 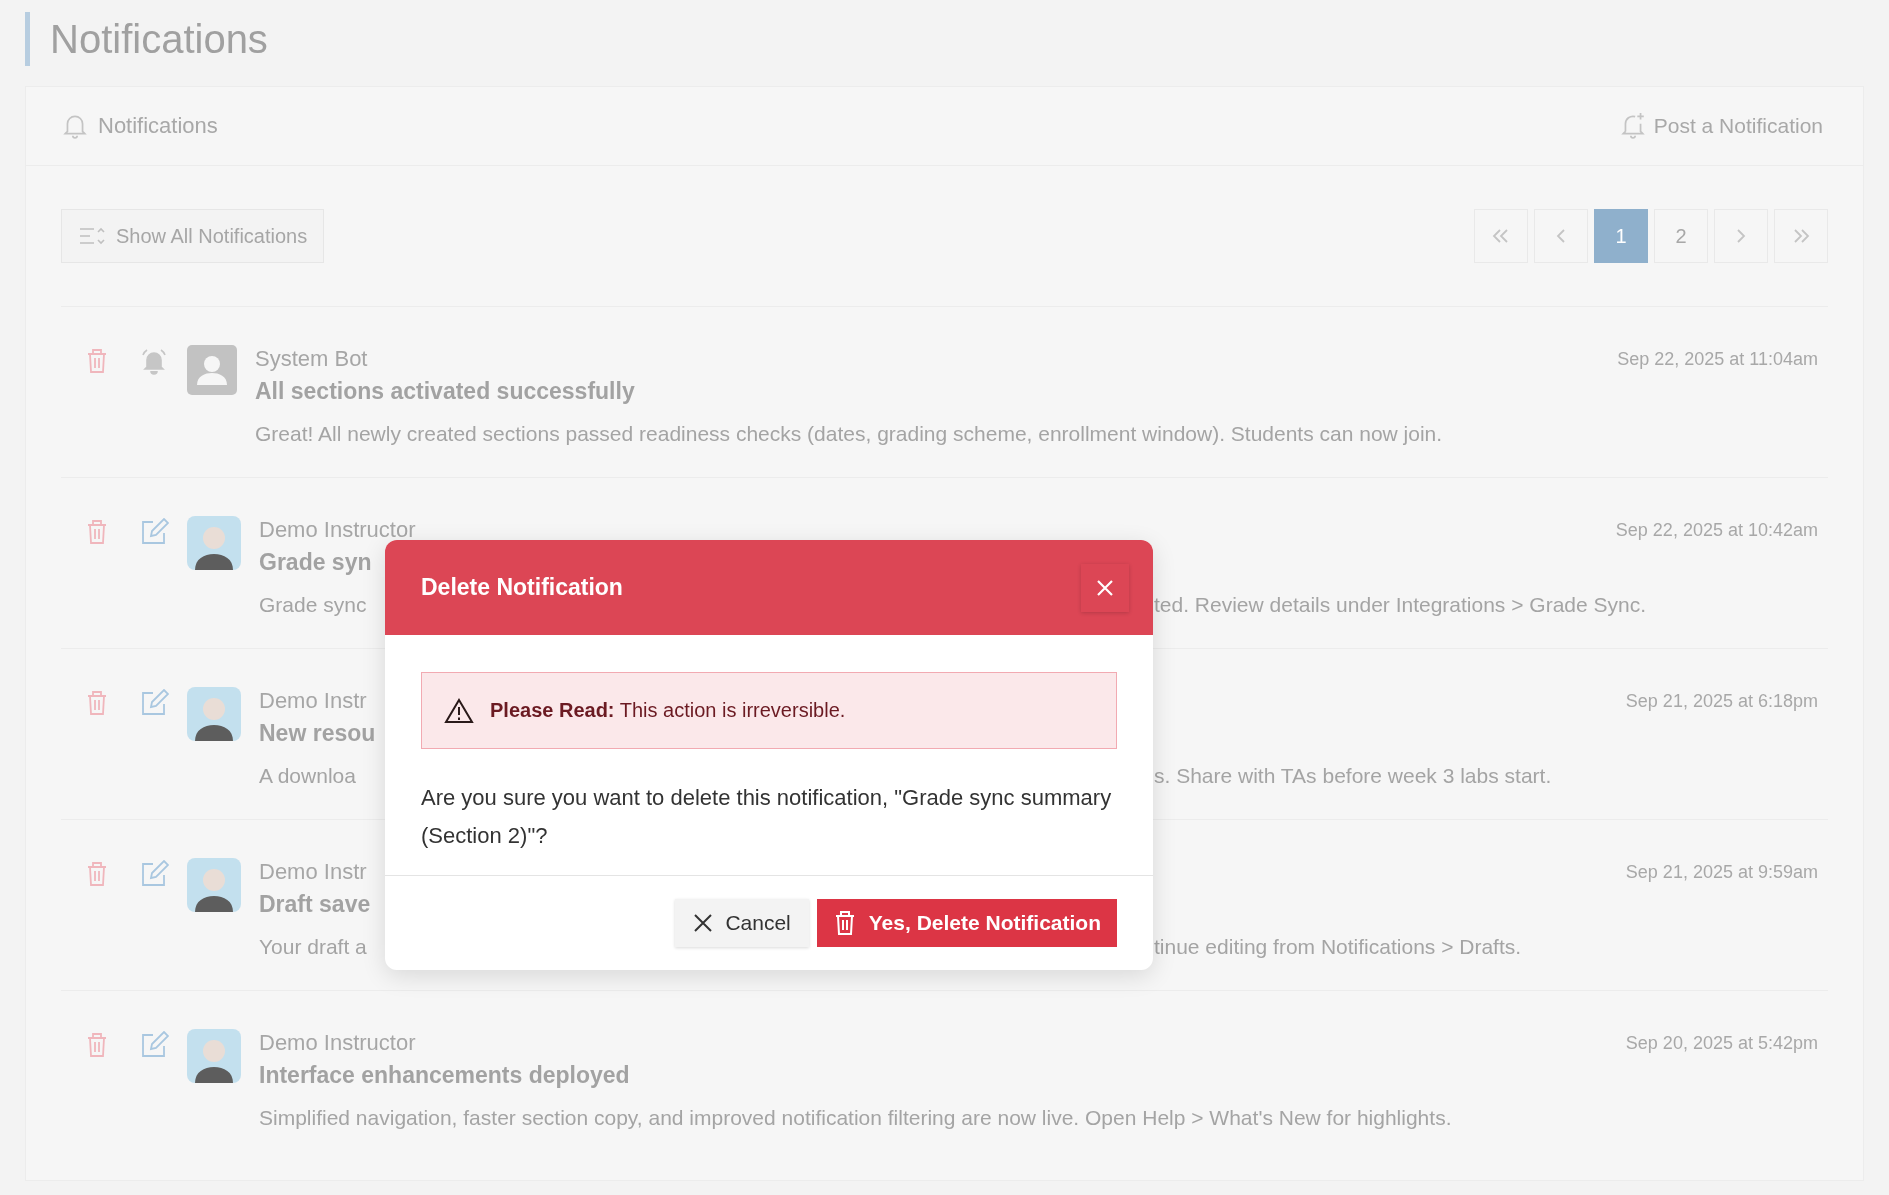 What do you see at coordinates (1721, 1043) in the screenshot?
I see `notification-date: Sep 20, 2025 at 5:42pm` at bounding box center [1721, 1043].